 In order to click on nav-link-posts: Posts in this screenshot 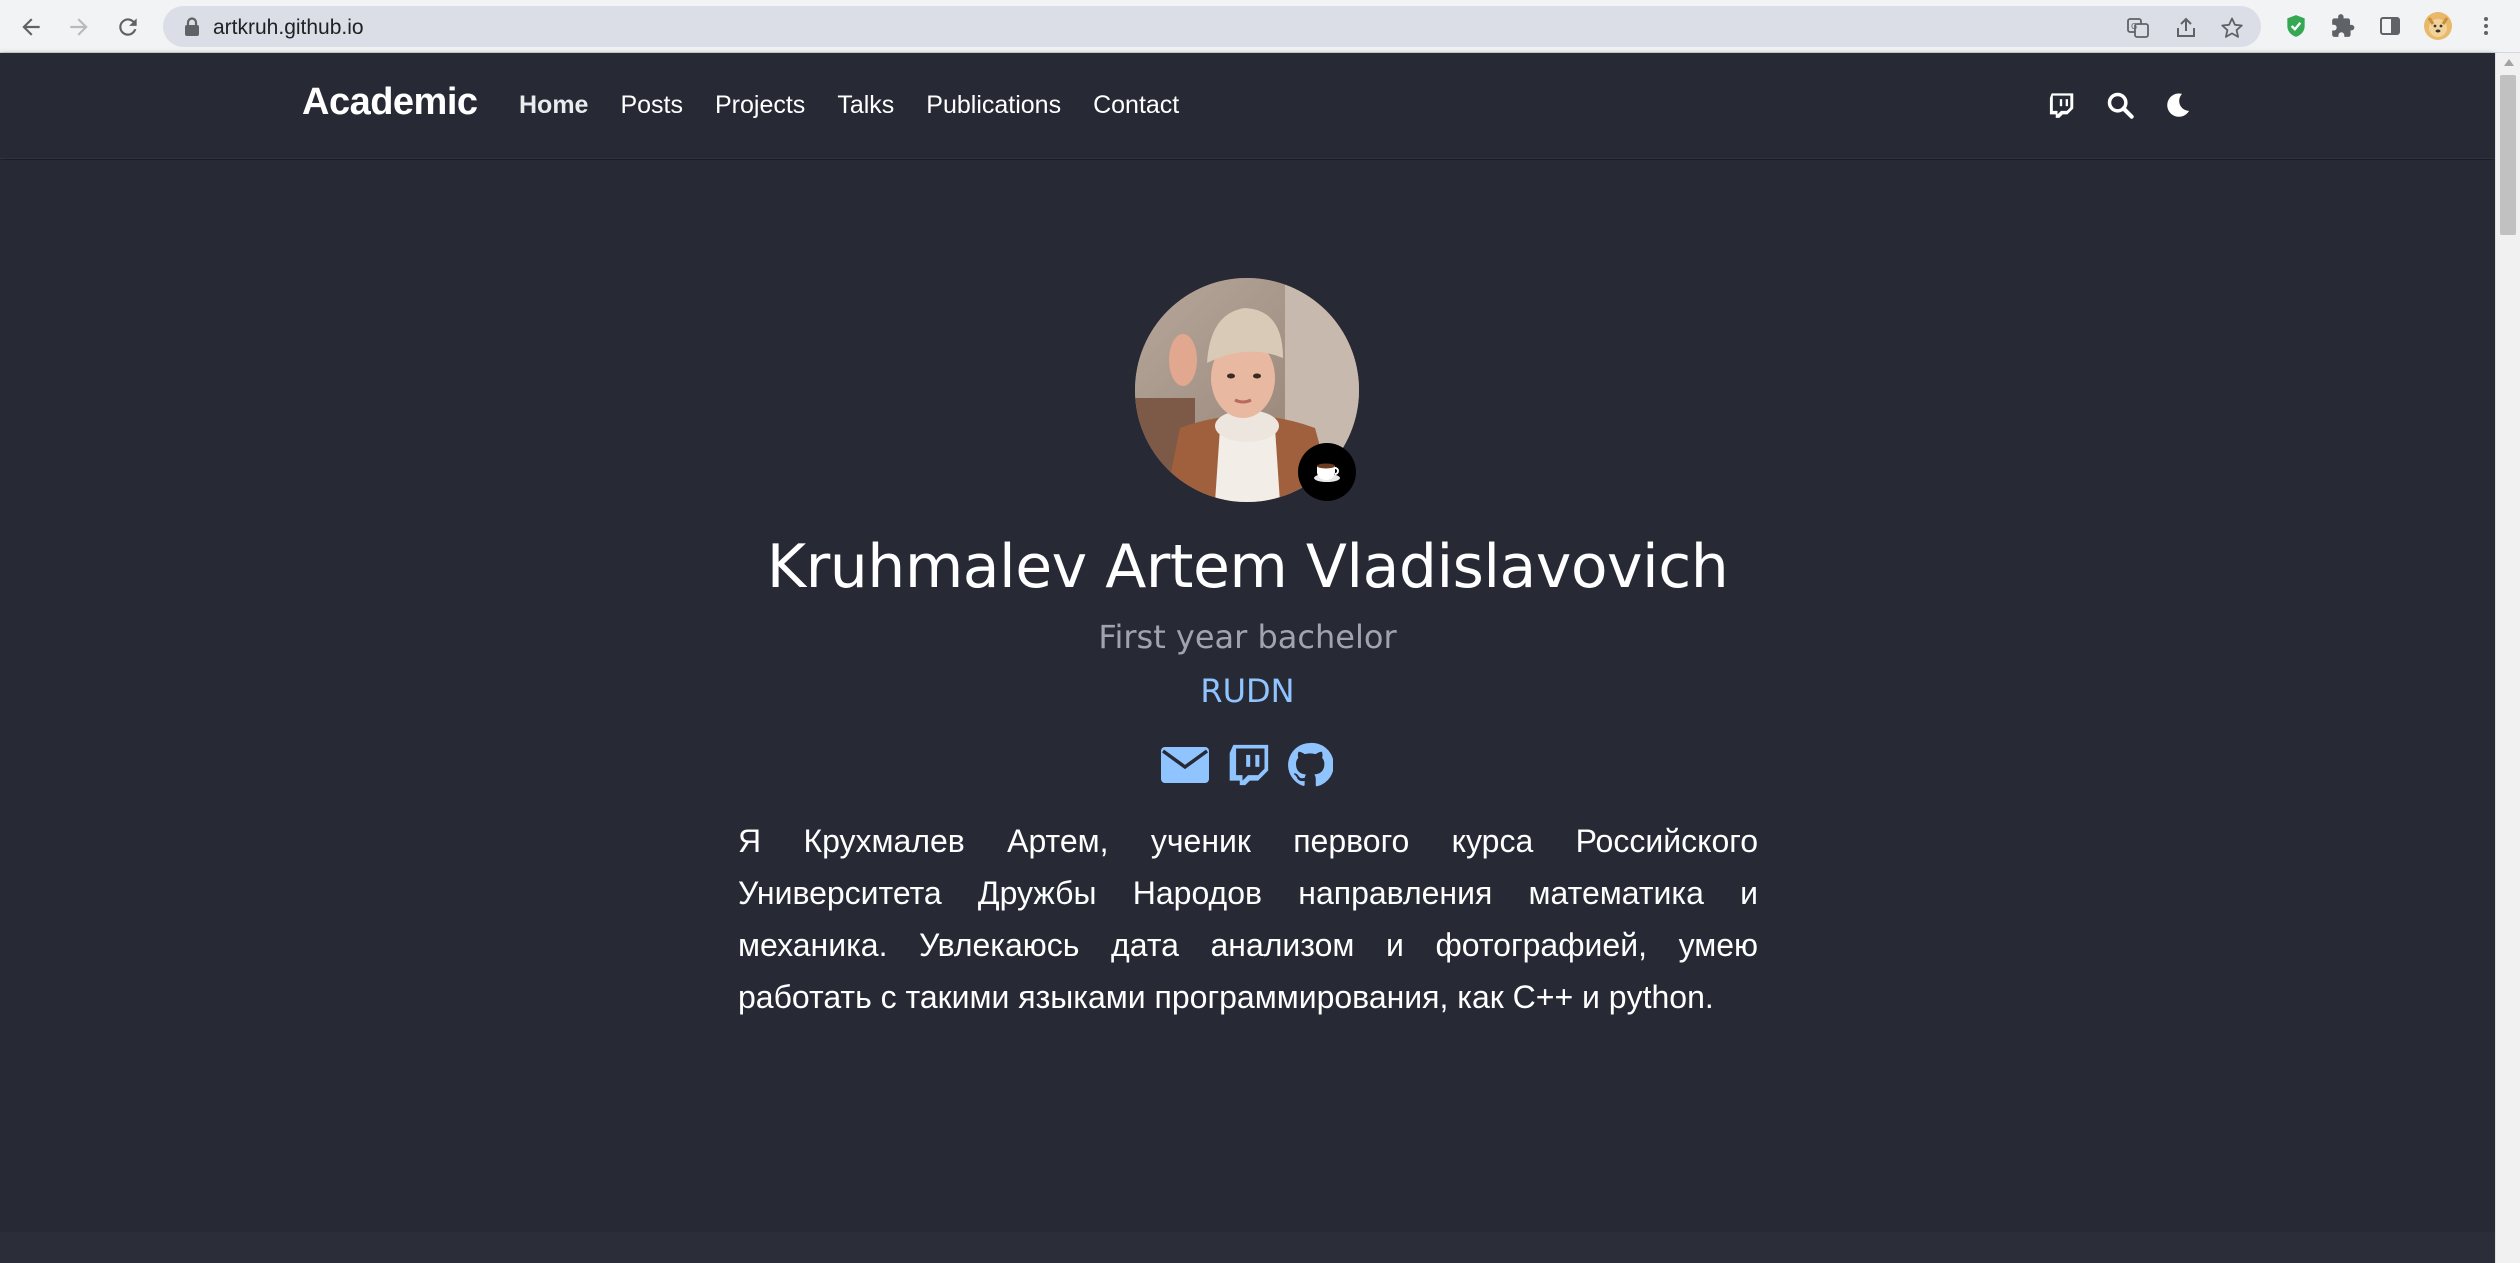, I will do `click(651, 105)`.